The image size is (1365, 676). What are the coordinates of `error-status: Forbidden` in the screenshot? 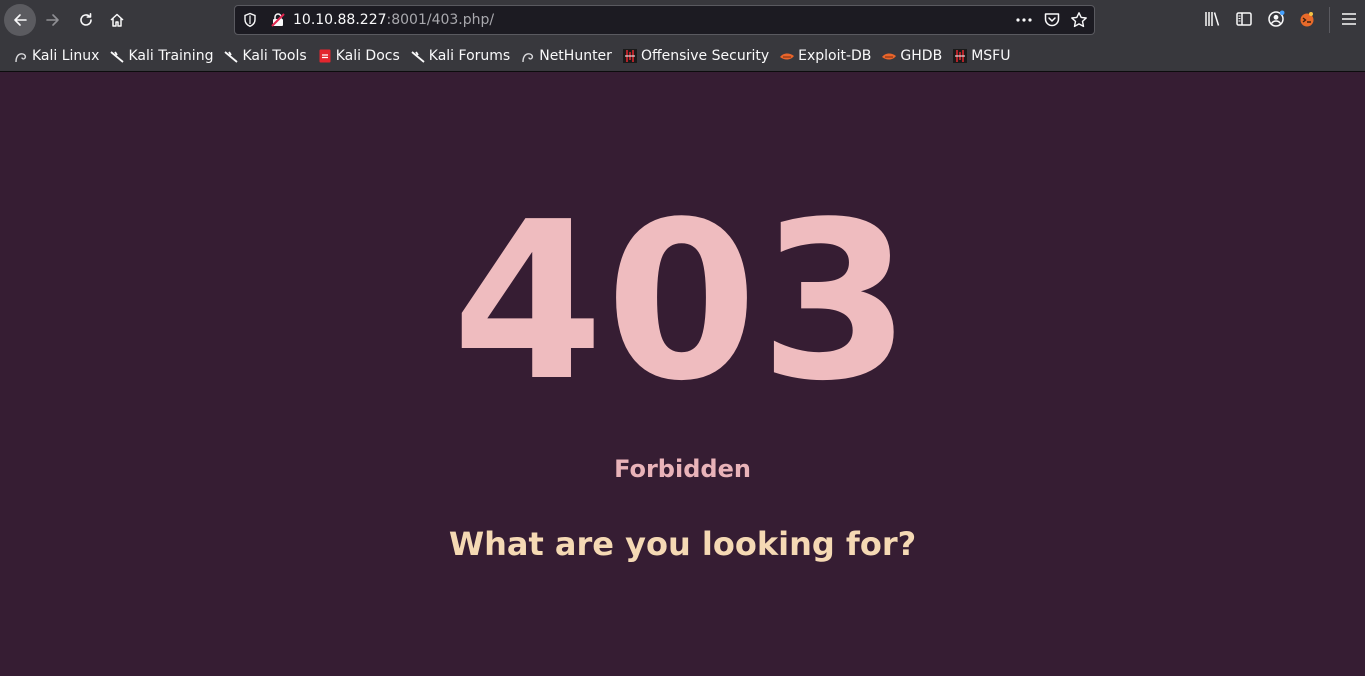 It's located at (682, 469).